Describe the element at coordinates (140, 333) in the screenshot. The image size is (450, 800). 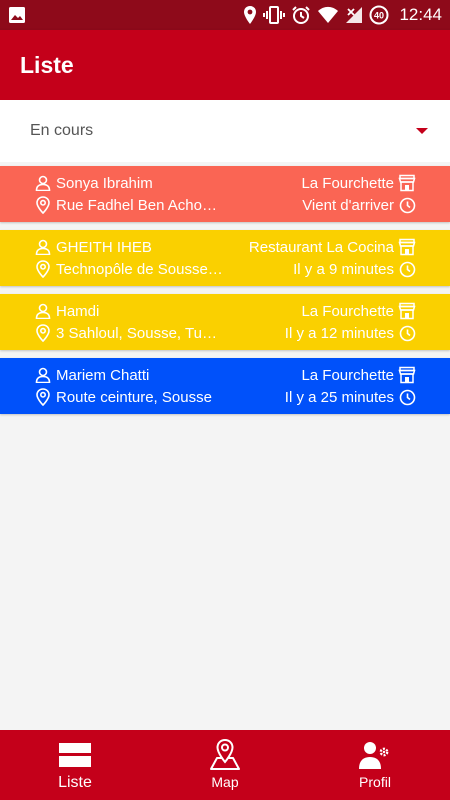
I see `delivery-address: 3 Sahloul, Sousse, Tunisie` at that location.